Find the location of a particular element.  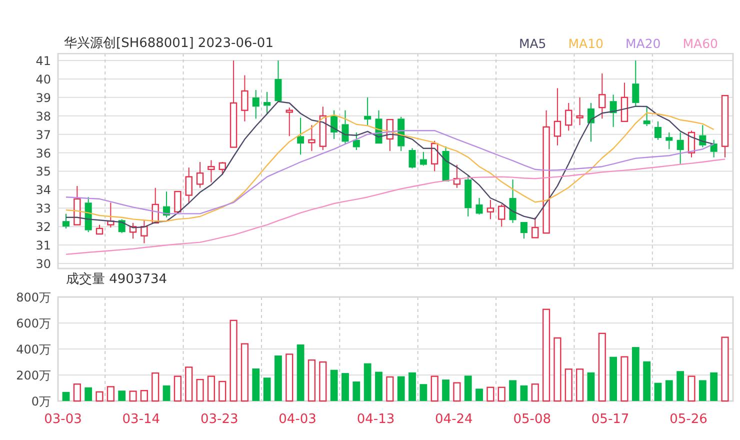

axis-tick-label: 05-08 is located at coordinates (532, 419).